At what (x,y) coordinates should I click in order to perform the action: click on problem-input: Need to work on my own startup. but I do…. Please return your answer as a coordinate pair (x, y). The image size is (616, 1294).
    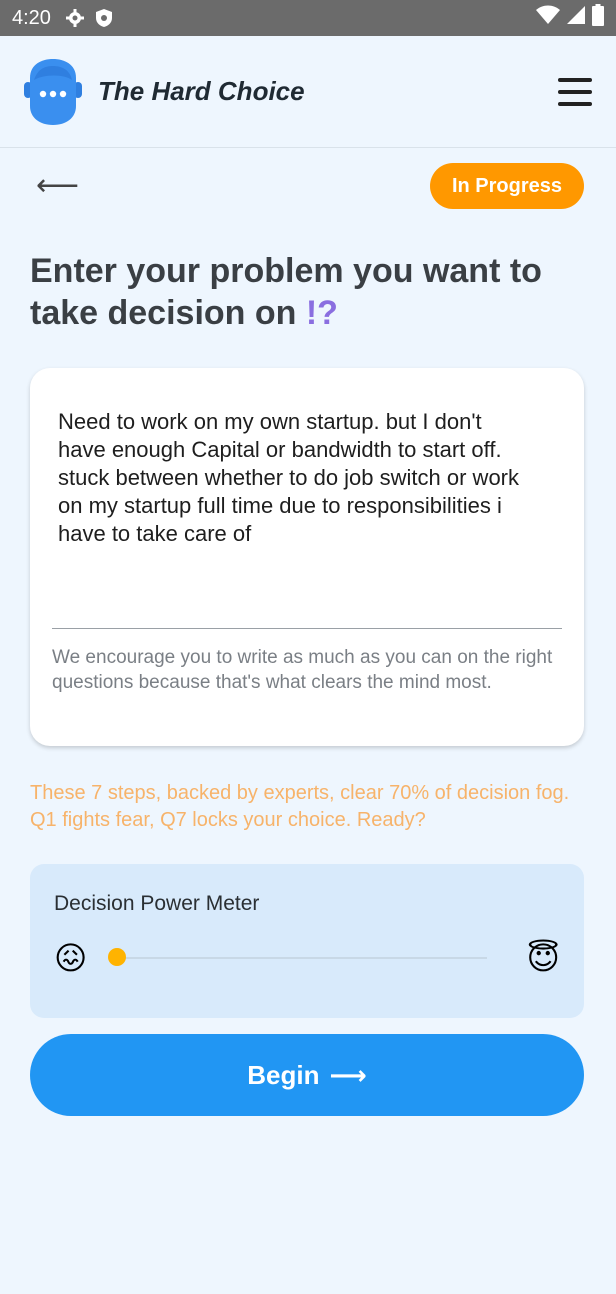
    Looking at the image, I should click on (310, 498).